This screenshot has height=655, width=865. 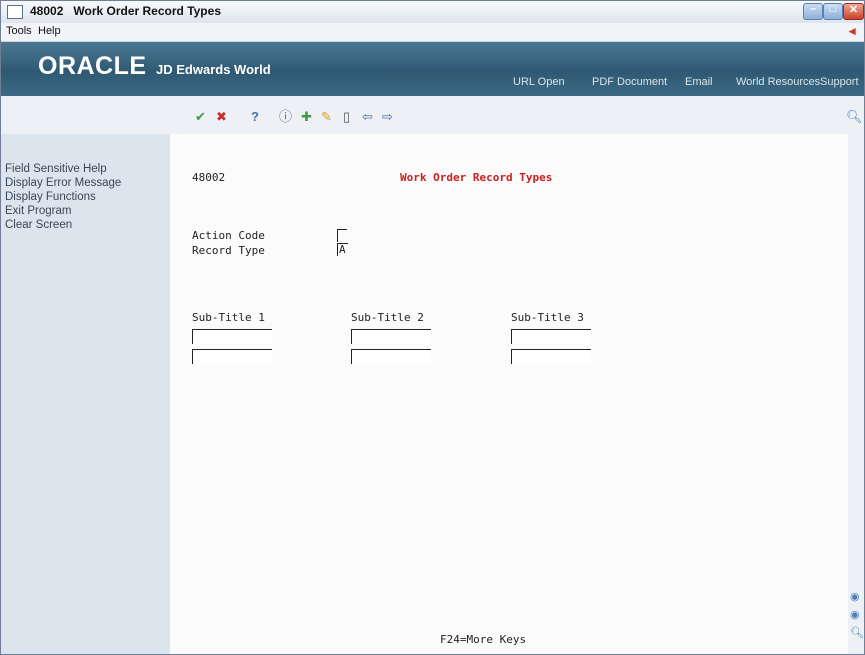 What do you see at coordinates (232, 336) in the screenshot?
I see `subtitle-1-line1-input` at bounding box center [232, 336].